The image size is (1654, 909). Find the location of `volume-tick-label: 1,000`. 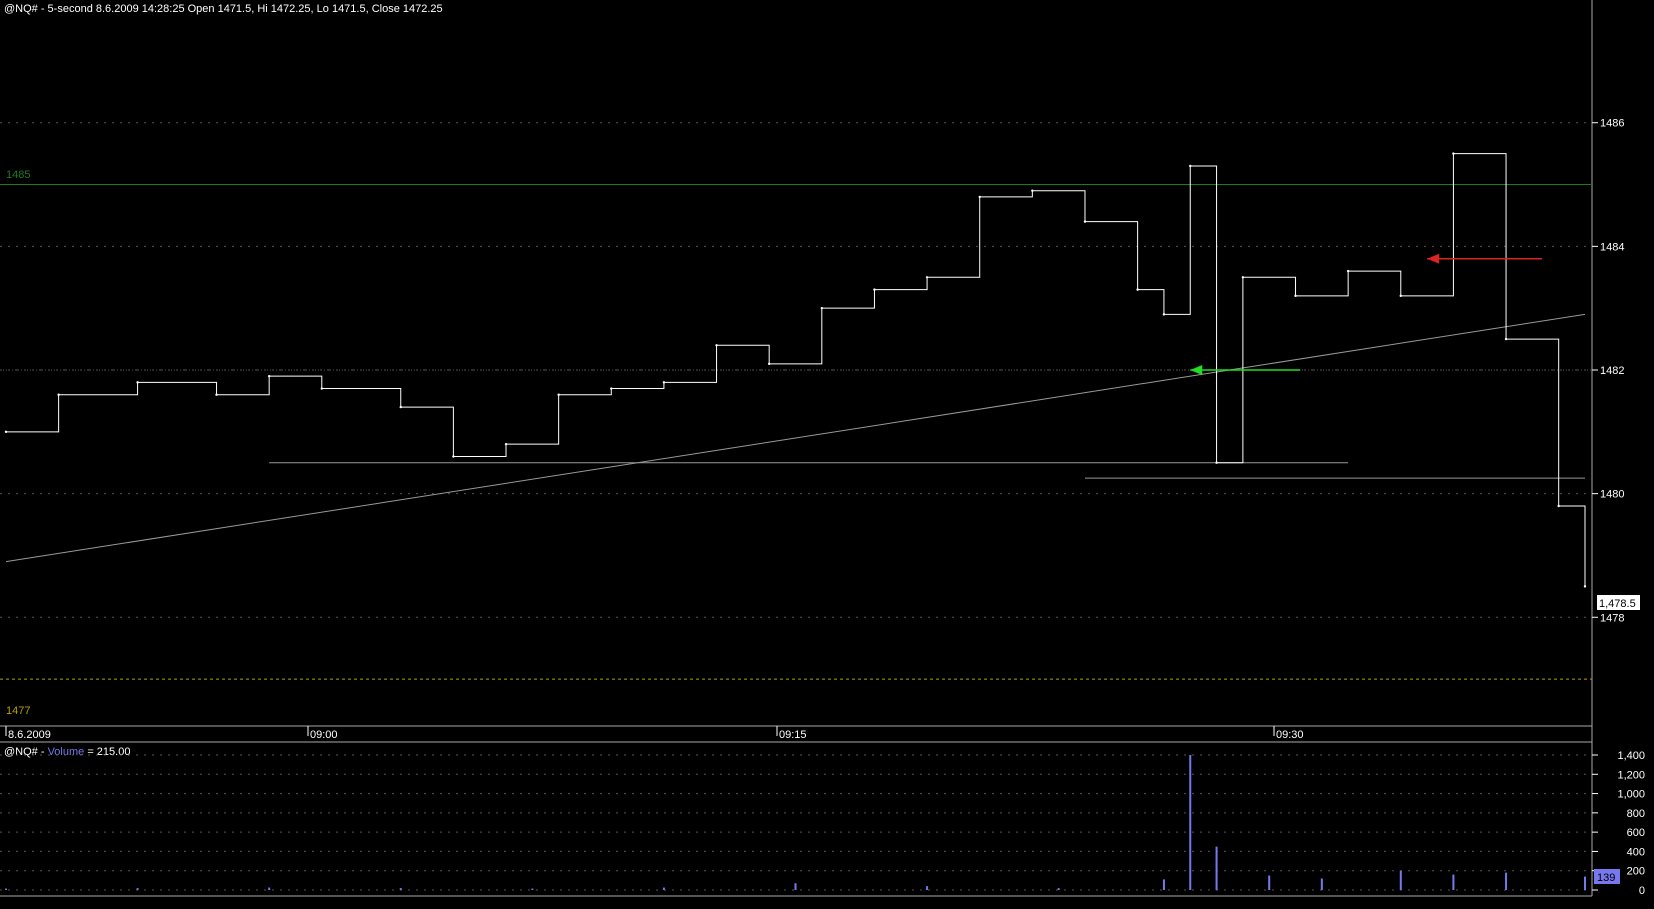

volume-tick-label: 1,000 is located at coordinates (1631, 795).